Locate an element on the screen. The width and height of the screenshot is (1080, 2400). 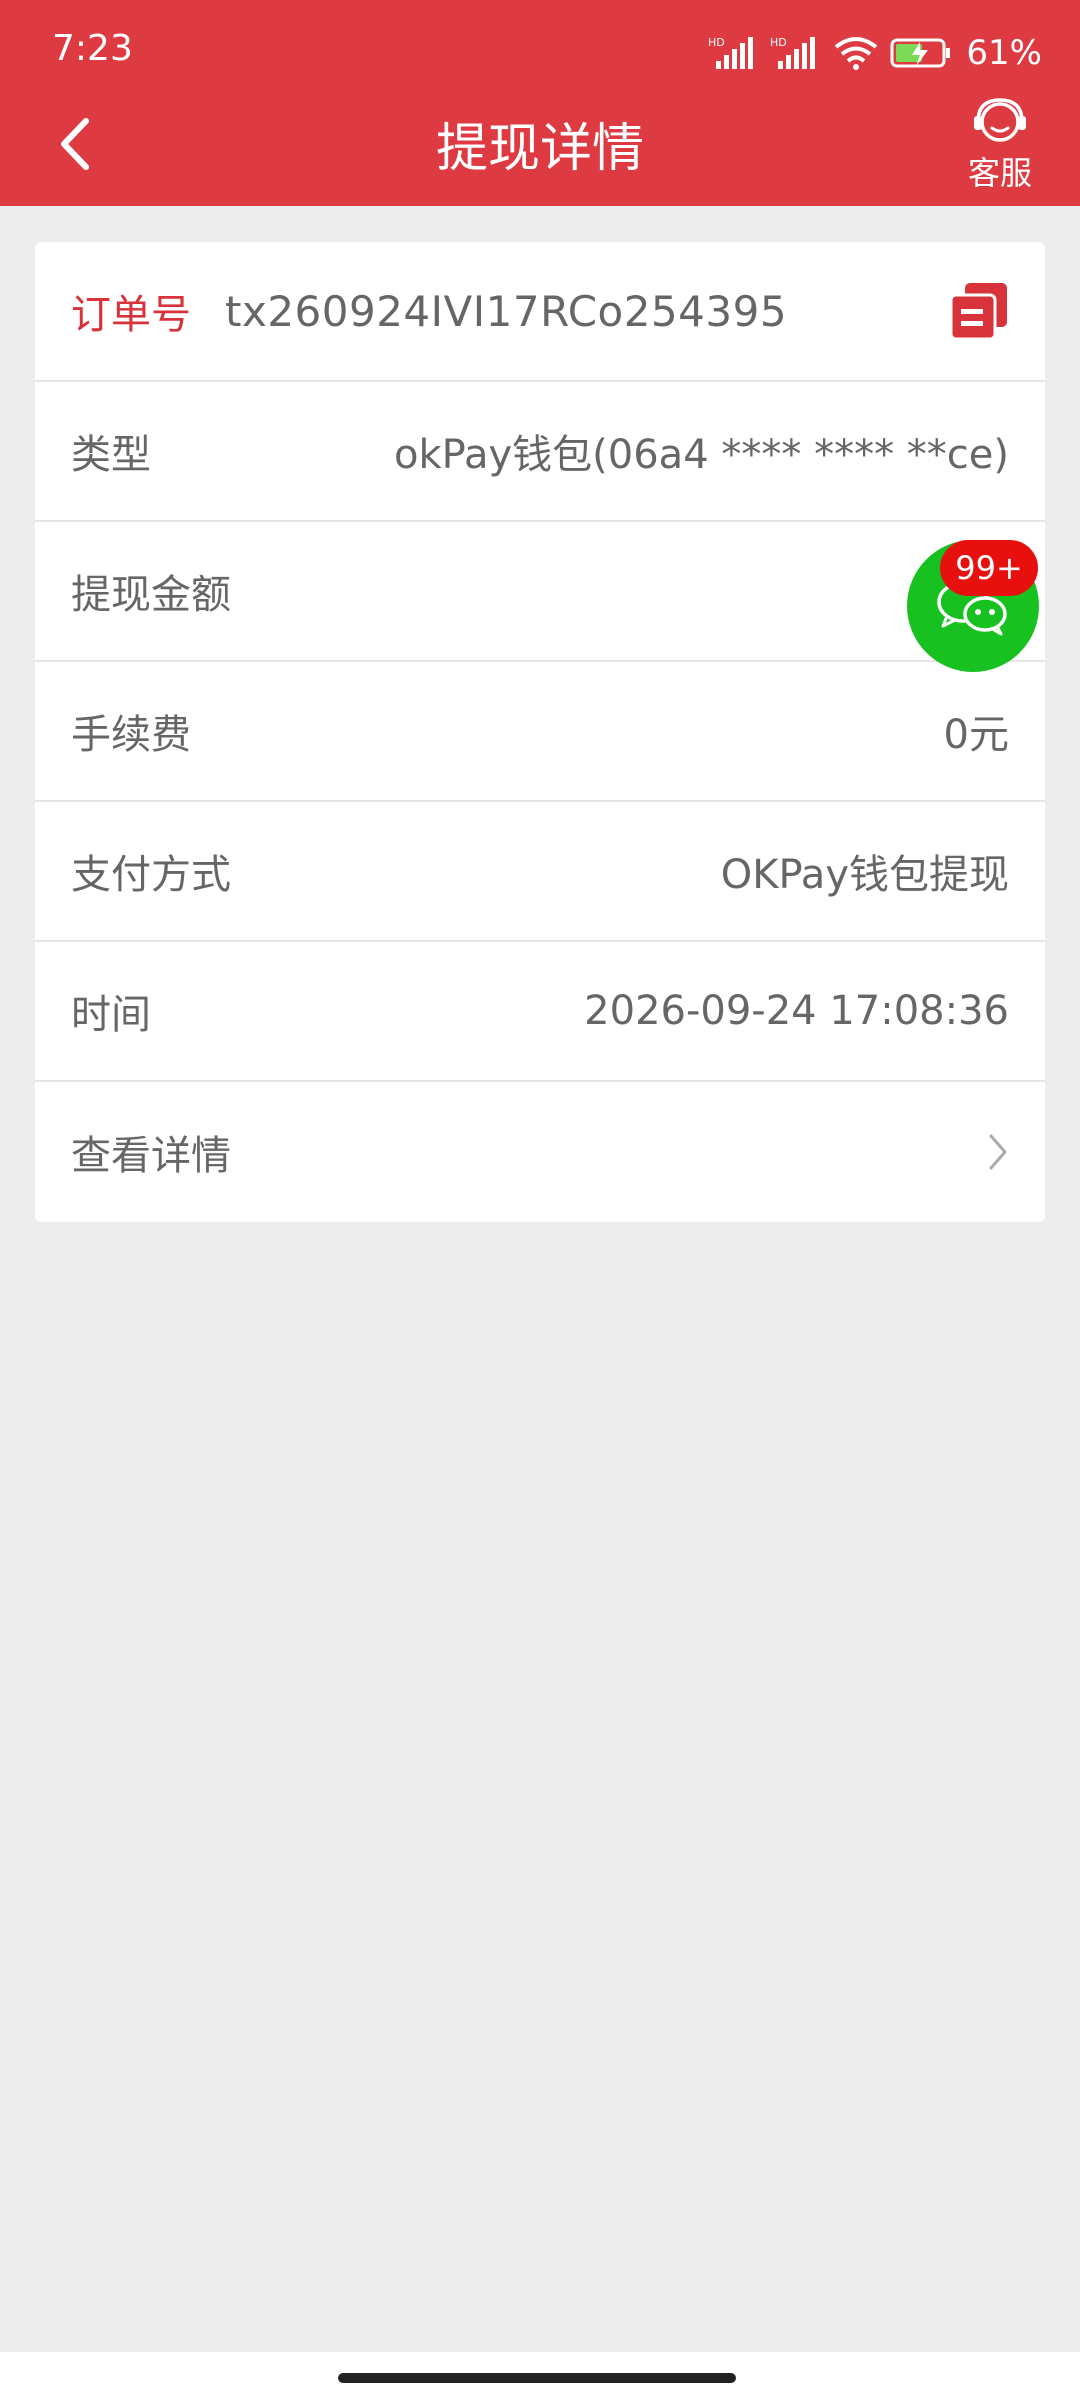
chevron-right-icon is located at coordinates (998, 1152).